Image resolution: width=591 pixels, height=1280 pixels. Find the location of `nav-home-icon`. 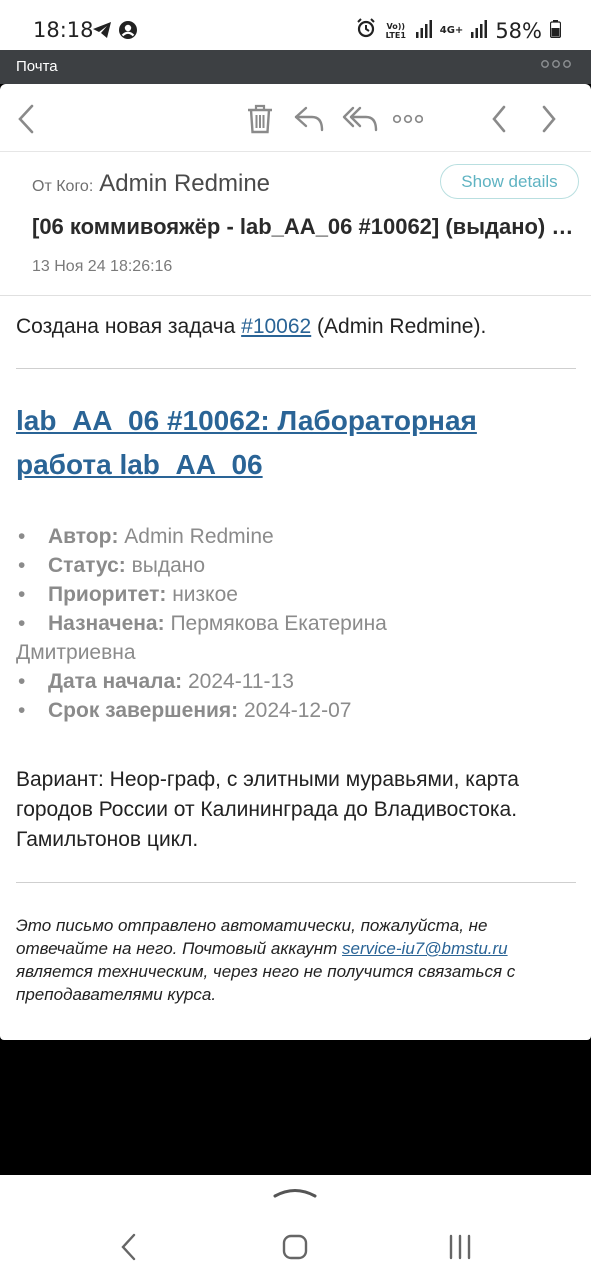

nav-home-icon is located at coordinates (295, 1247).